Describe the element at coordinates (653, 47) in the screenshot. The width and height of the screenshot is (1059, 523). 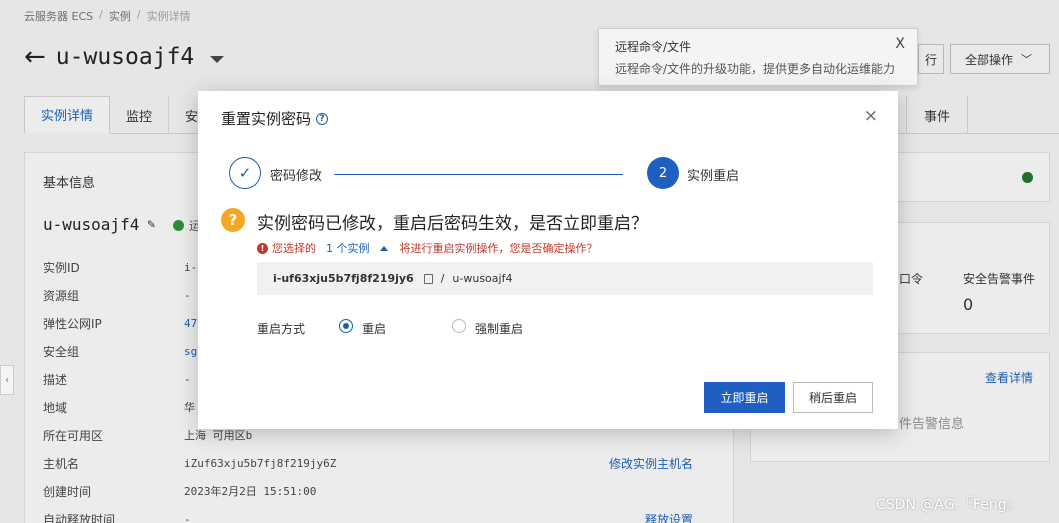
I see `tooltip-title: 远程命令/文件` at that location.